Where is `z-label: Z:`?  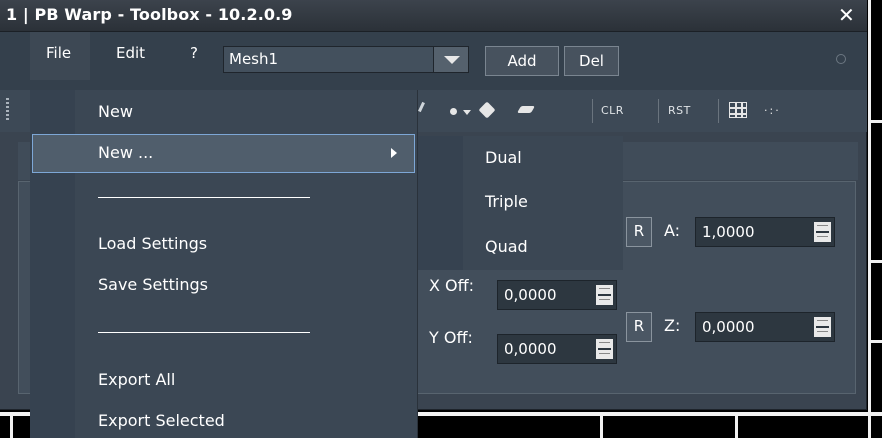 z-label: Z: is located at coordinates (672, 325).